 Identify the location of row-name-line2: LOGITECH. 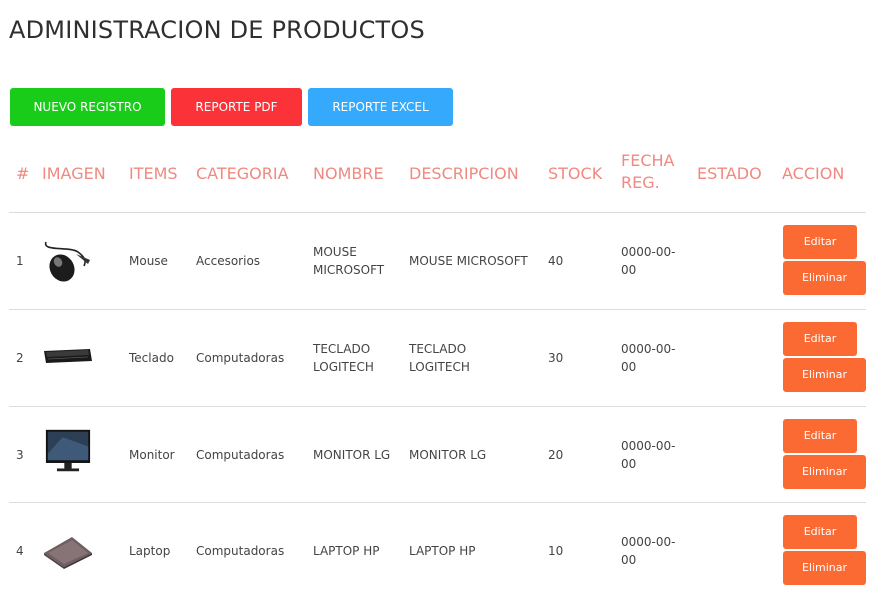
(343, 367).